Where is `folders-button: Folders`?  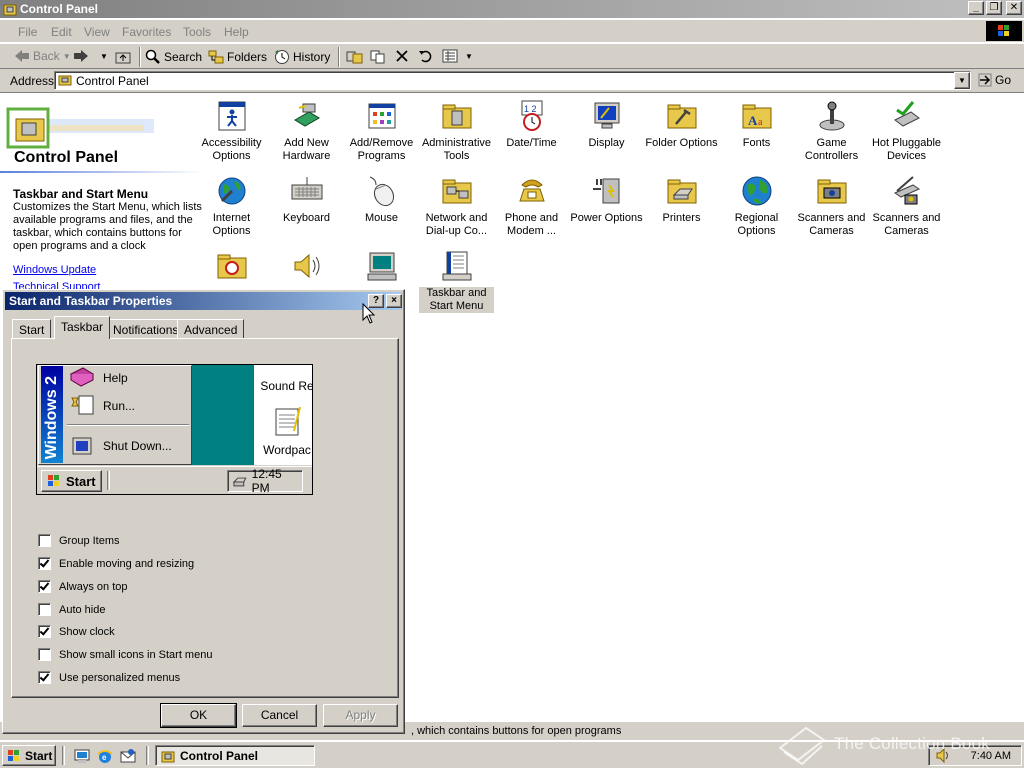
folders-button: Folders is located at coordinates (237, 57).